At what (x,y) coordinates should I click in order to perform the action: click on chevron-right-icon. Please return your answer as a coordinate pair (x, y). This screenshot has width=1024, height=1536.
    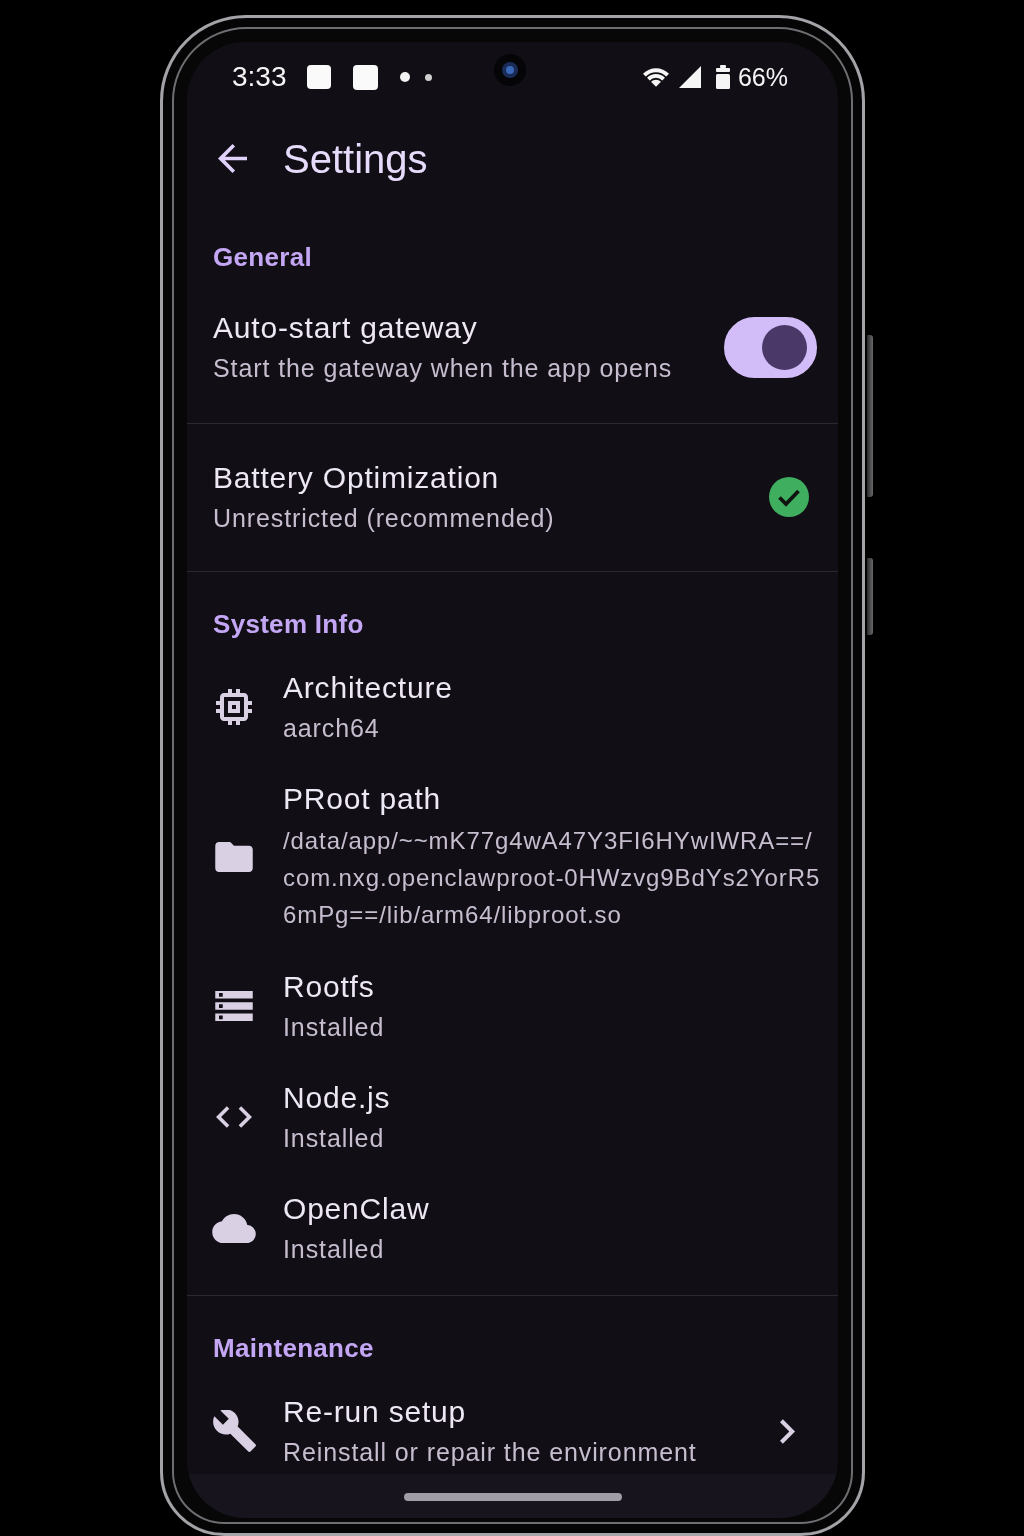
    Looking at the image, I should click on (787, 1431).